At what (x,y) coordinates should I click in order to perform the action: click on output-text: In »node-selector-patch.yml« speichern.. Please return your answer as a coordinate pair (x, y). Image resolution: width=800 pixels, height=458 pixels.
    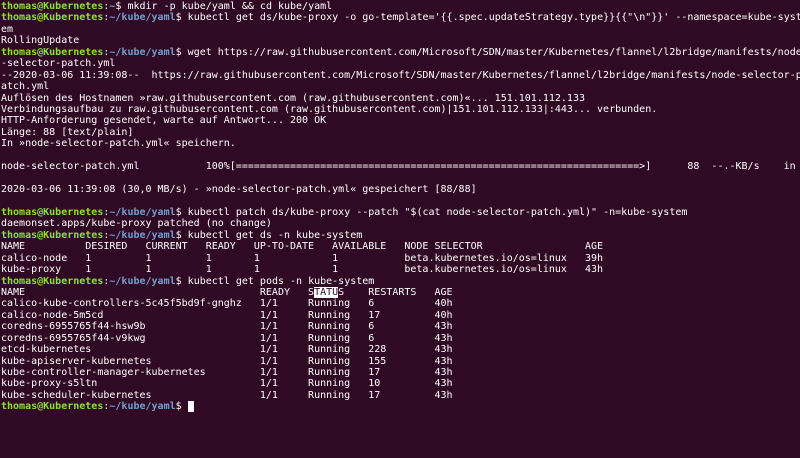
    Looking at the image, I should click on (118, 144).